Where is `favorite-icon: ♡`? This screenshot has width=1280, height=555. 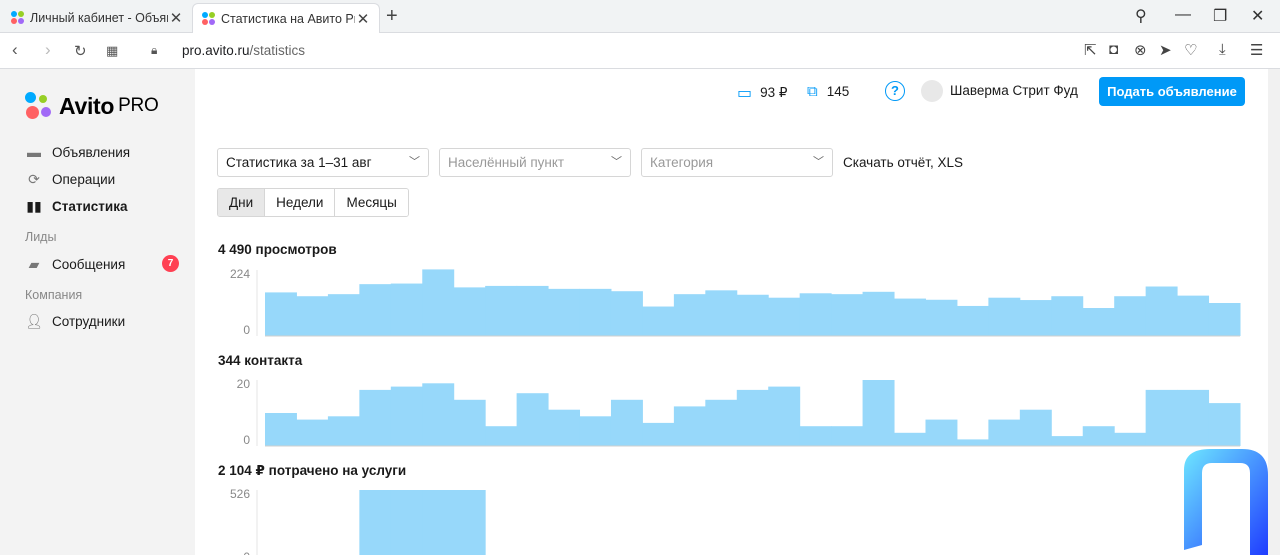 favorite-icon: ♡ is located at coordinates (1190, 50).